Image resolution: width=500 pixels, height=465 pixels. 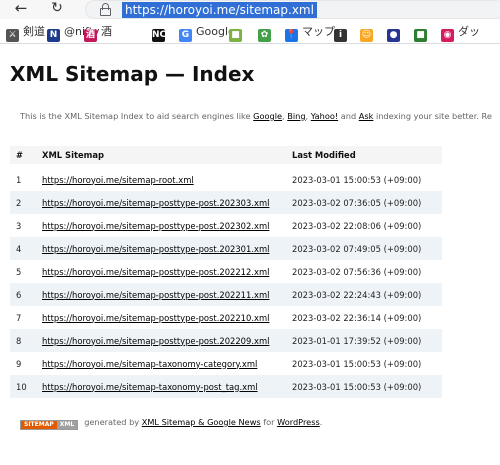 I want to click on row-number: 7, so click(x=19, y=317).